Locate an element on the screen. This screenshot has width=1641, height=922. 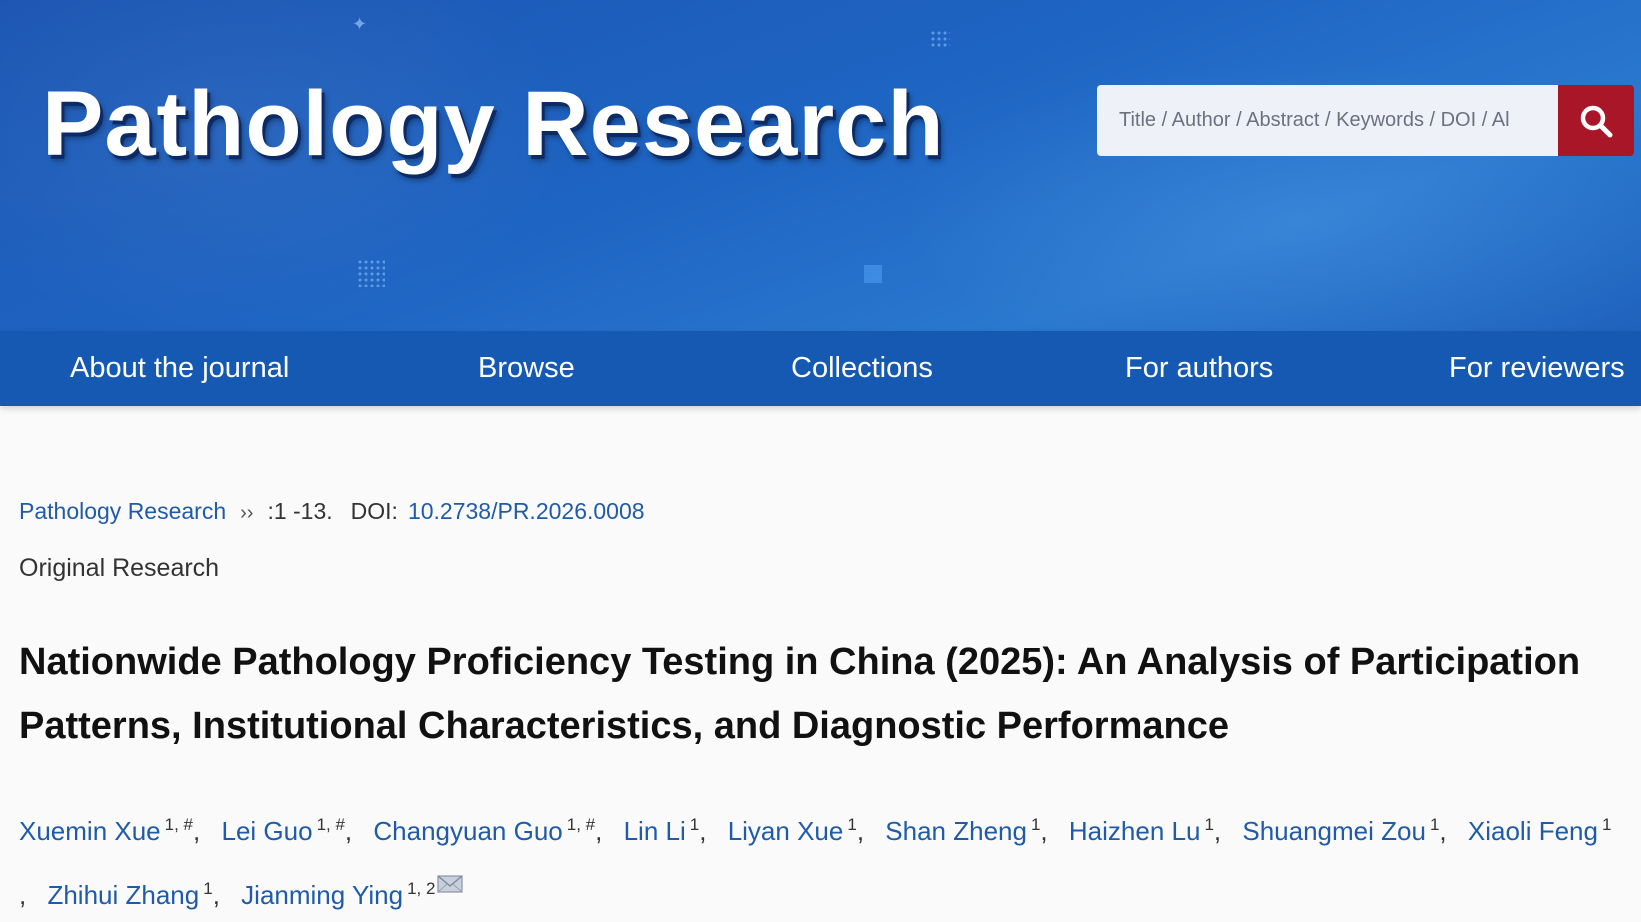
author-name: Shan Zheng is located at coordinates (956, 831).